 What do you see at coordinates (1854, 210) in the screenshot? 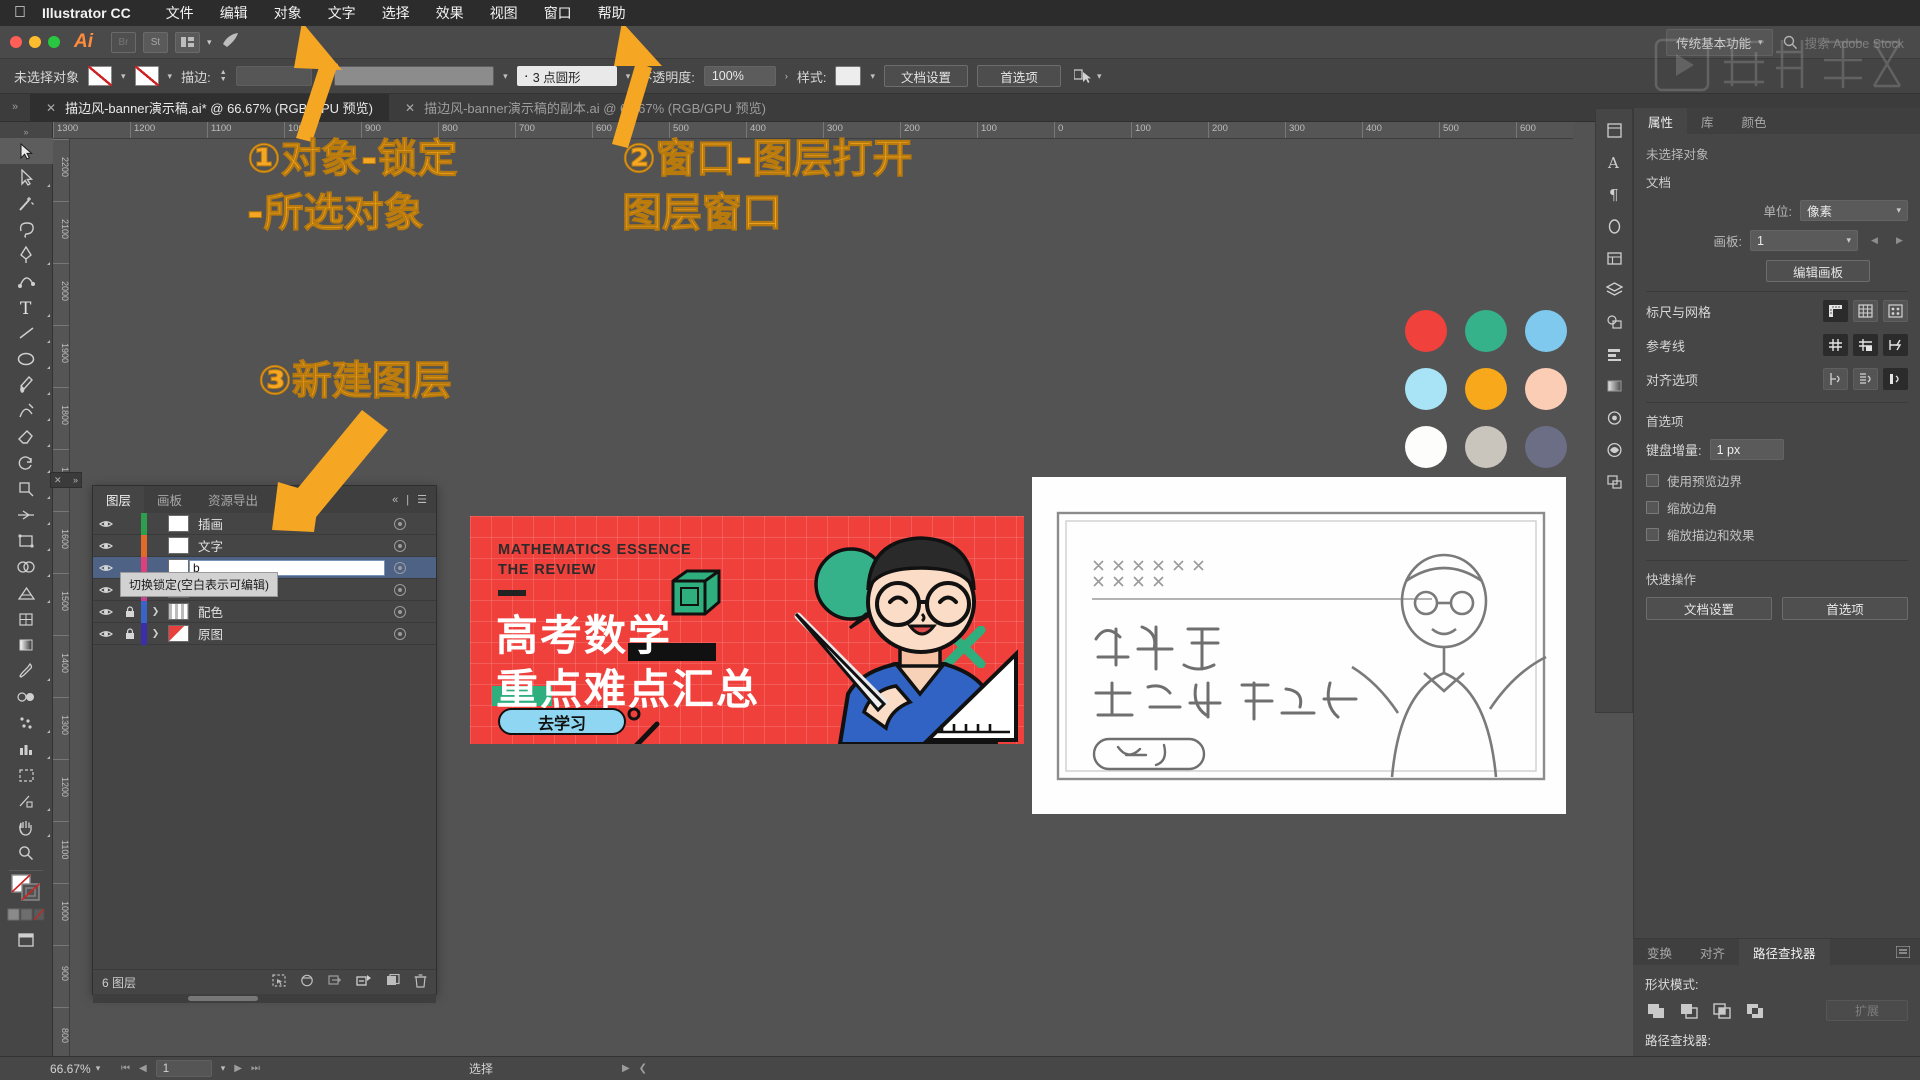
I see `unit-select: 像素 ▾` at bounding box center [1854, 210].